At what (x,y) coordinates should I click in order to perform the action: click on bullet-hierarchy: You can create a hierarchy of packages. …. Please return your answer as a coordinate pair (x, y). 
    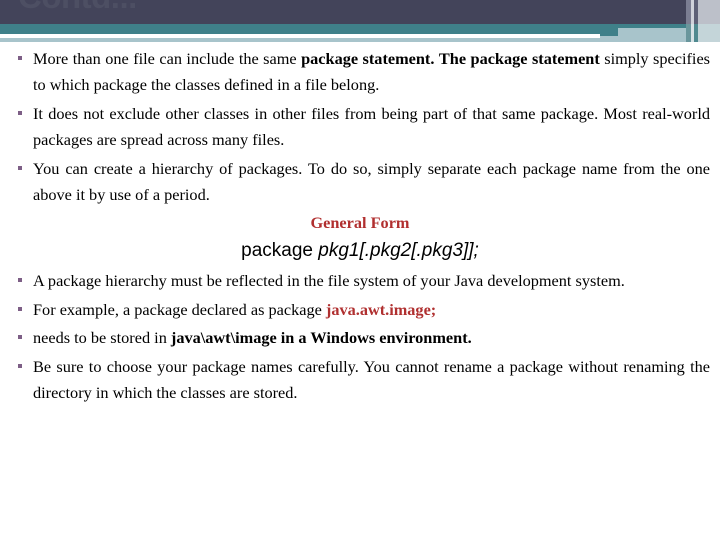
    Looking at the image, I should click on (360, 182).